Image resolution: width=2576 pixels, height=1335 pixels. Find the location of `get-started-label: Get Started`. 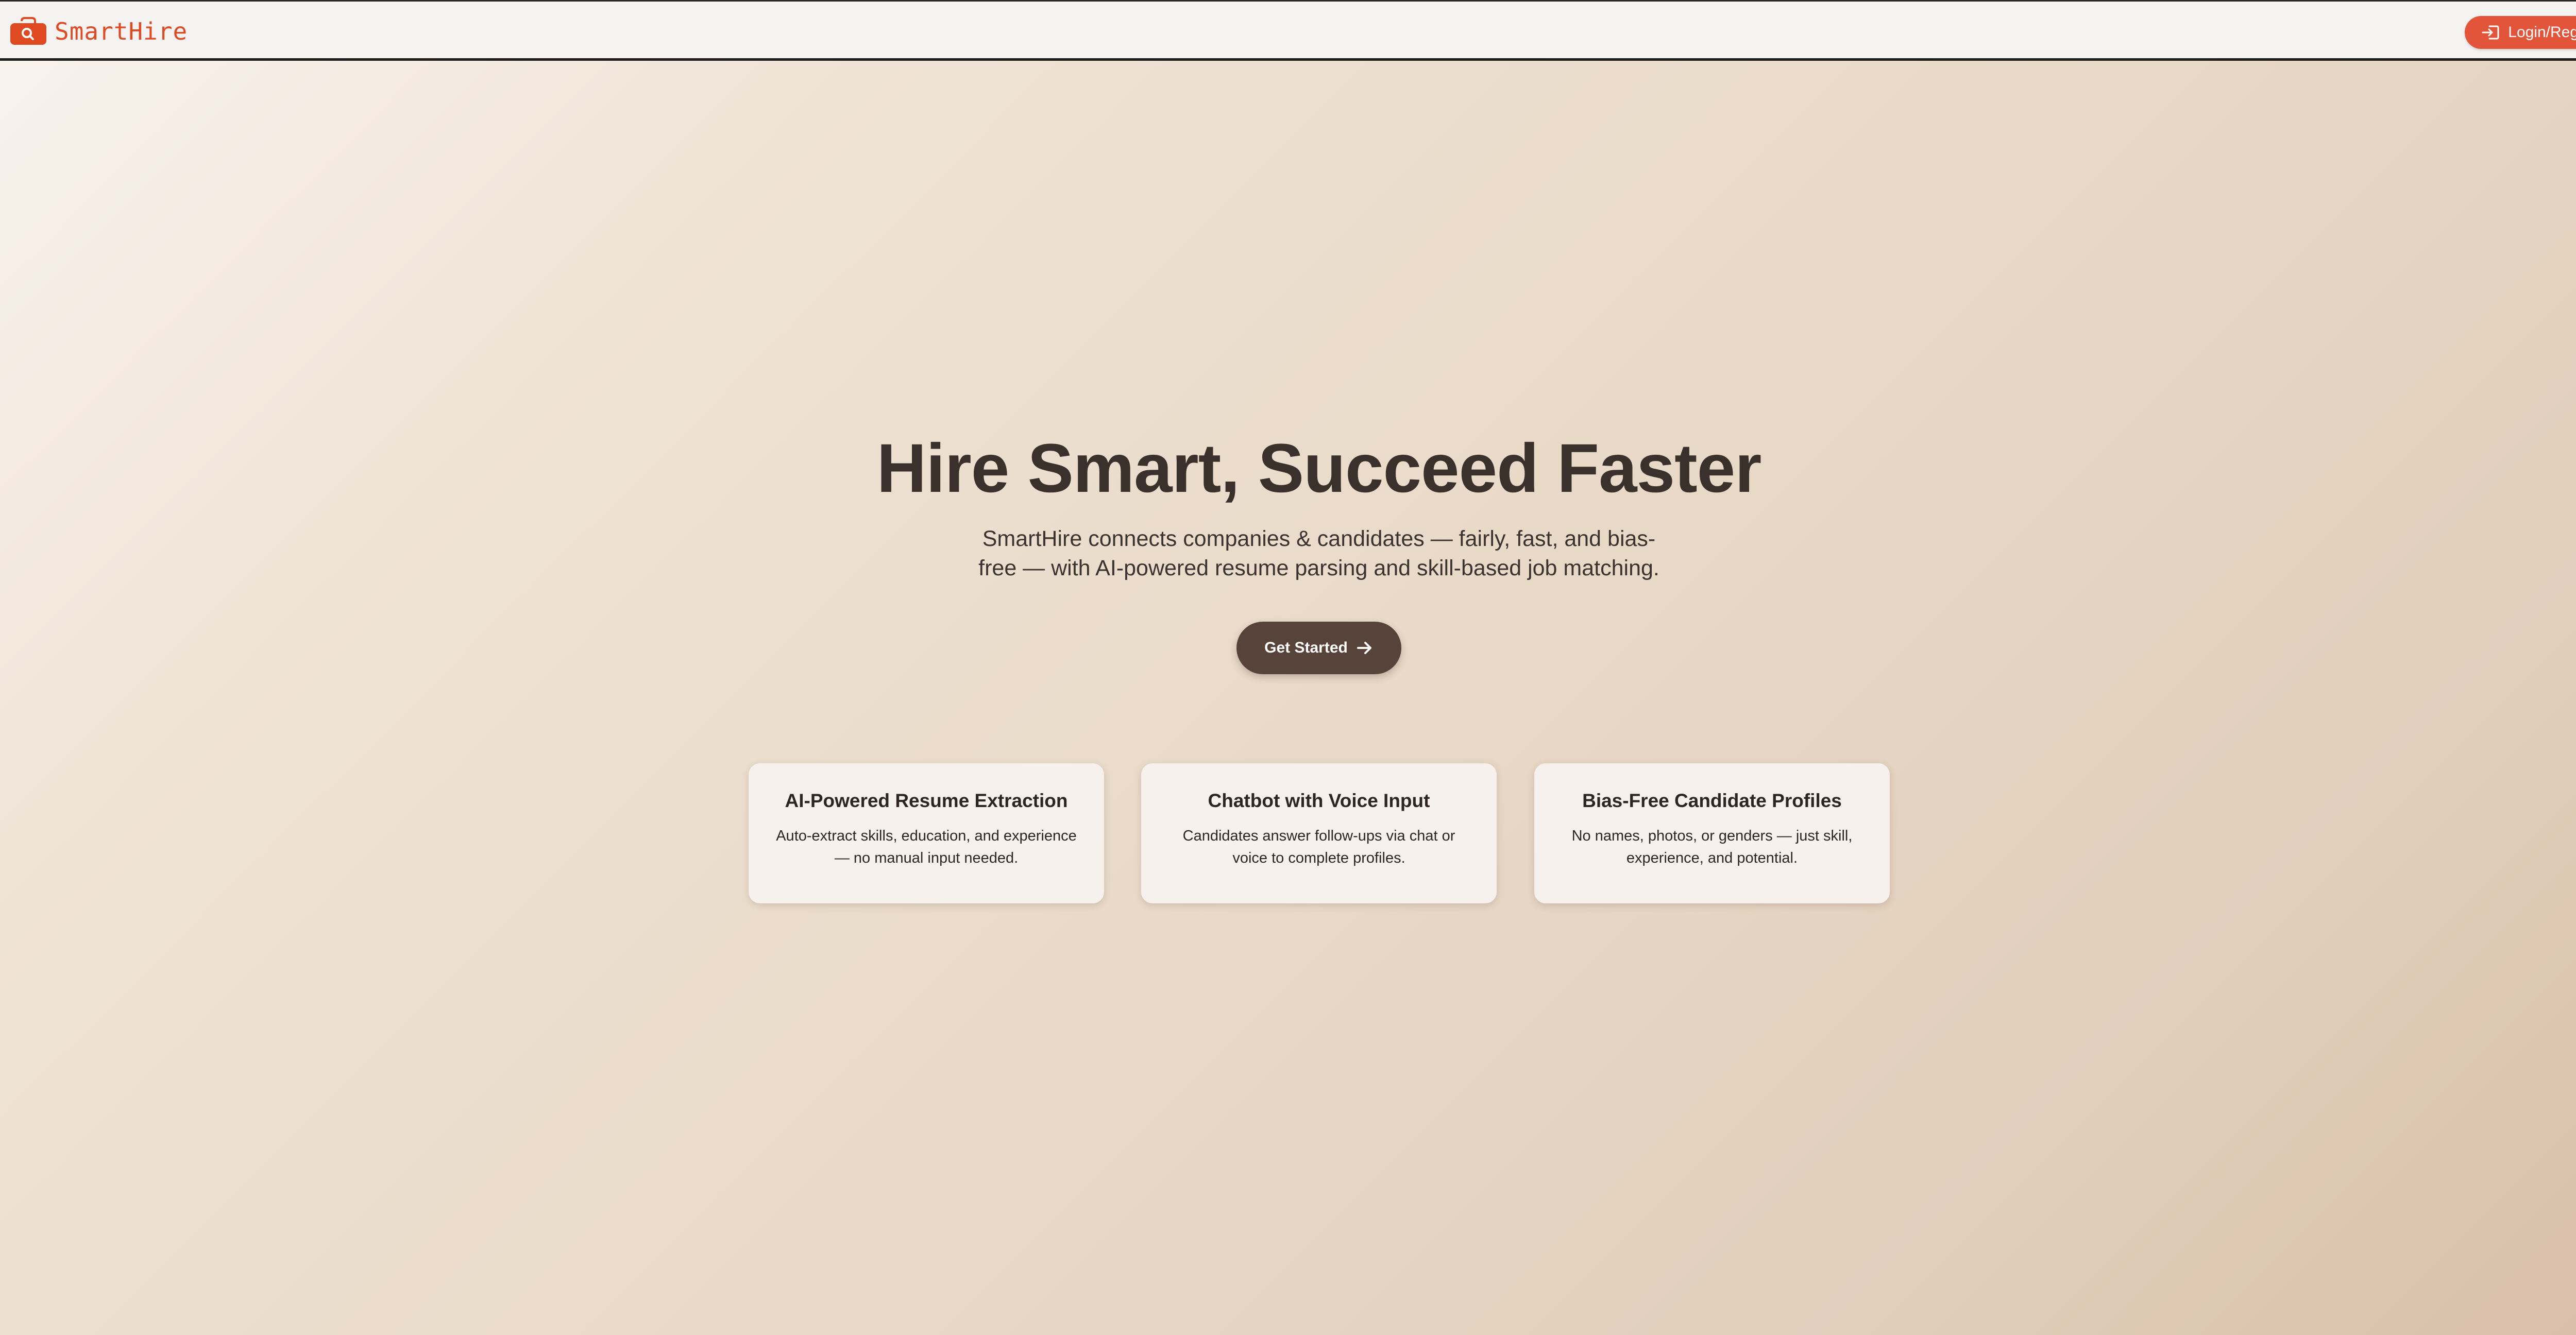

get-started-label: Get Started is located at coordinates (1306, 647).